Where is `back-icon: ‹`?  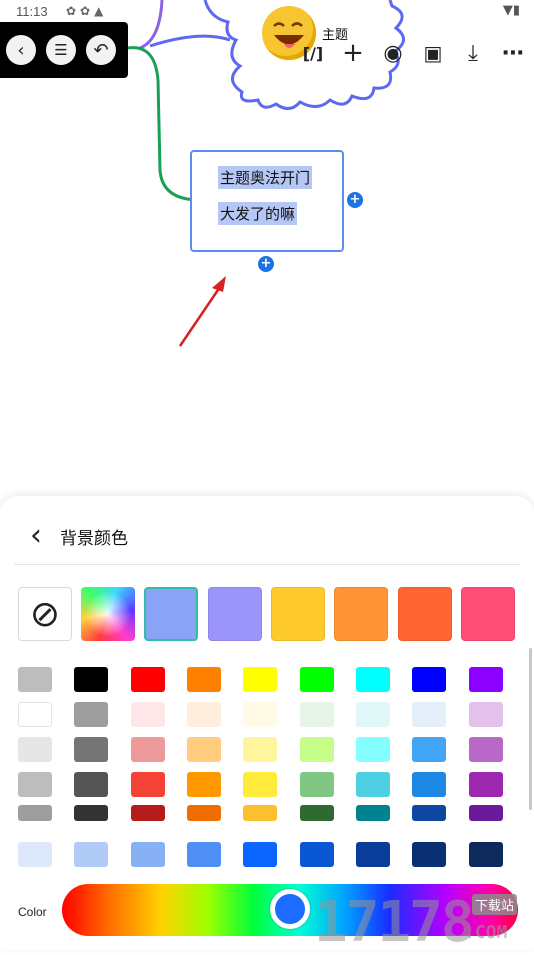
back-icon: ‹ is located at coordinates (21, 50).